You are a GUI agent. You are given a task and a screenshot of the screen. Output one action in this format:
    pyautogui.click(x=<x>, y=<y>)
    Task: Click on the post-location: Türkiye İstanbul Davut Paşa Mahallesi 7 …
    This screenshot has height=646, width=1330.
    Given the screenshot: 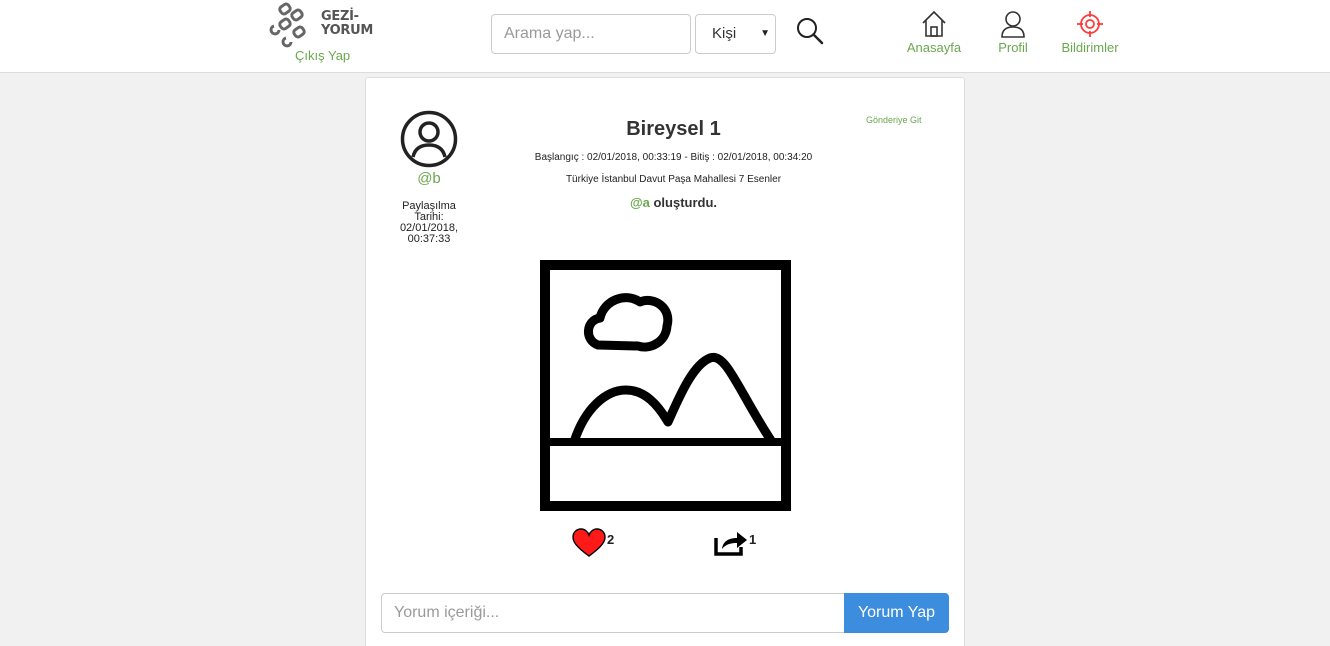 What is the action you would take?
    pyautogui.click(x=673, y=179)
    